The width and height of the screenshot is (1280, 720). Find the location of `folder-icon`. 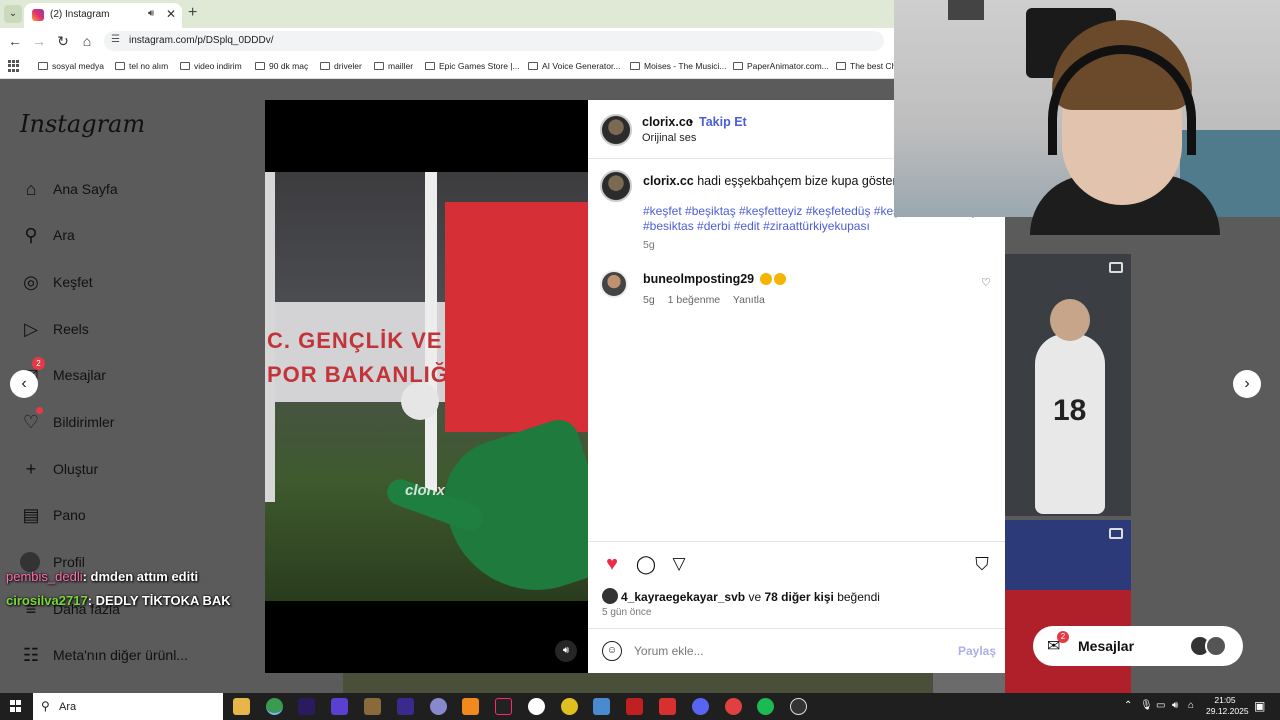

folder-icon is located at coordinates (43, 66).